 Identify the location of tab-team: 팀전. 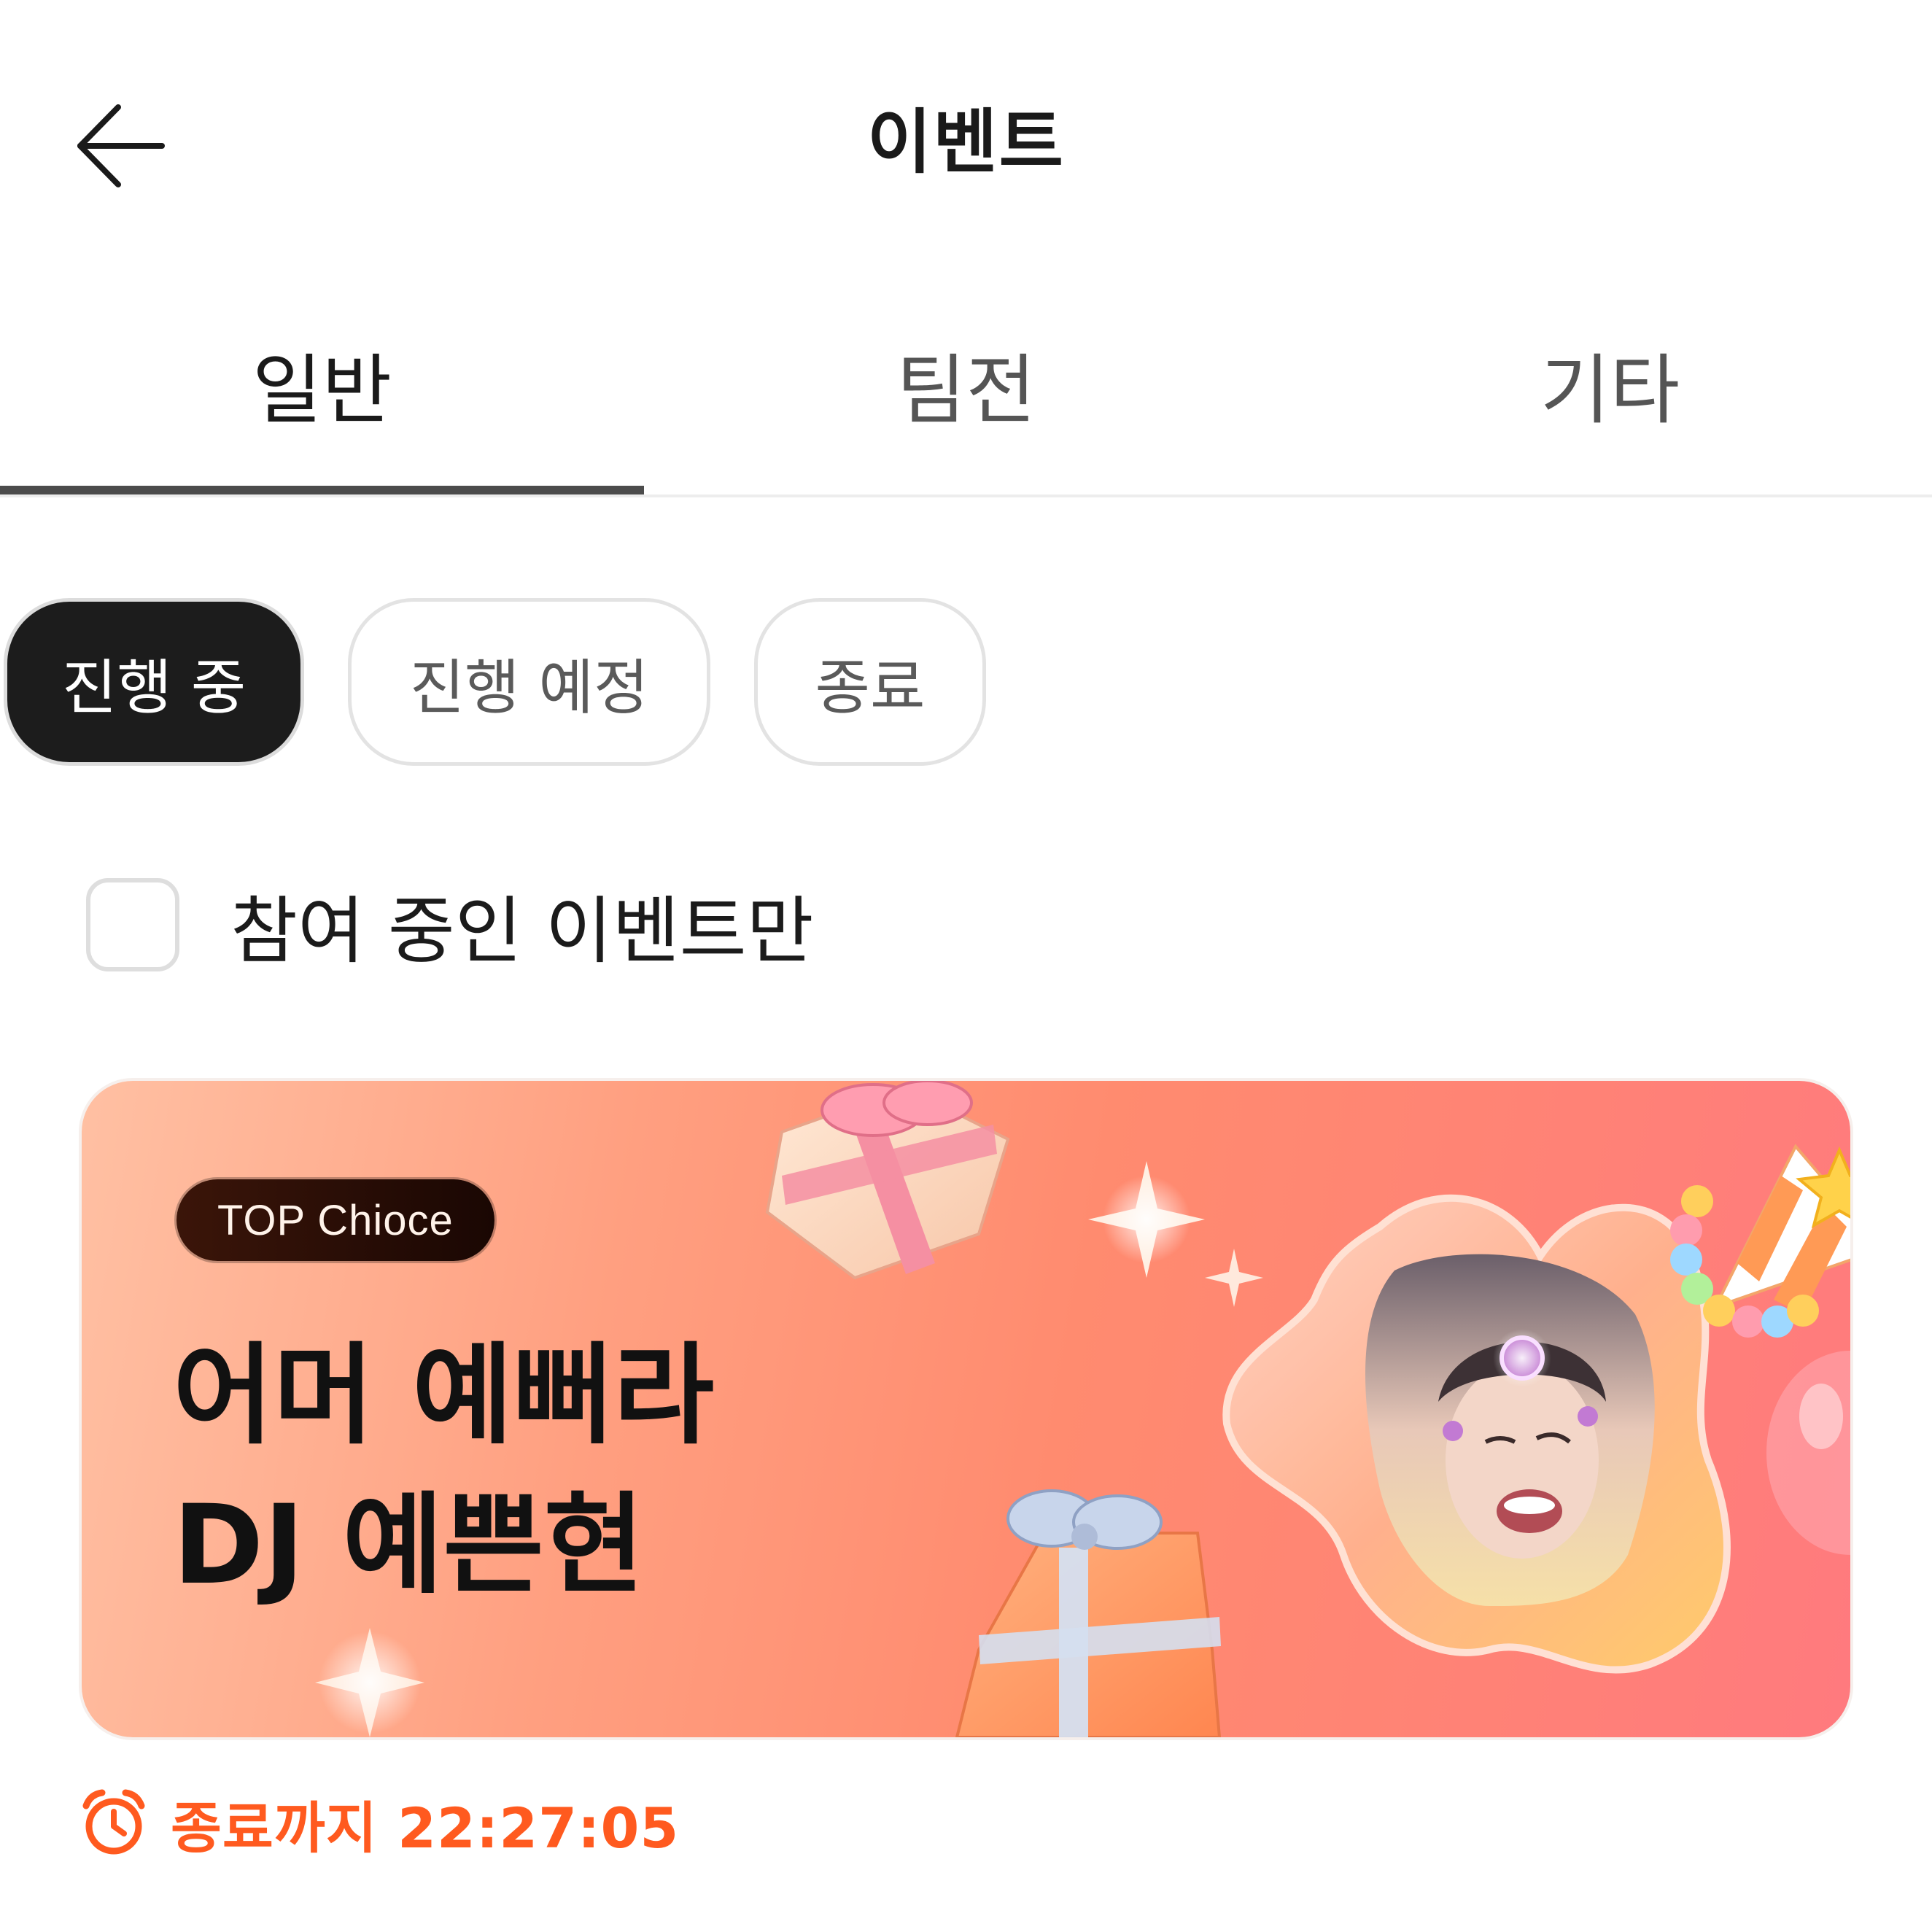
(966, 405).